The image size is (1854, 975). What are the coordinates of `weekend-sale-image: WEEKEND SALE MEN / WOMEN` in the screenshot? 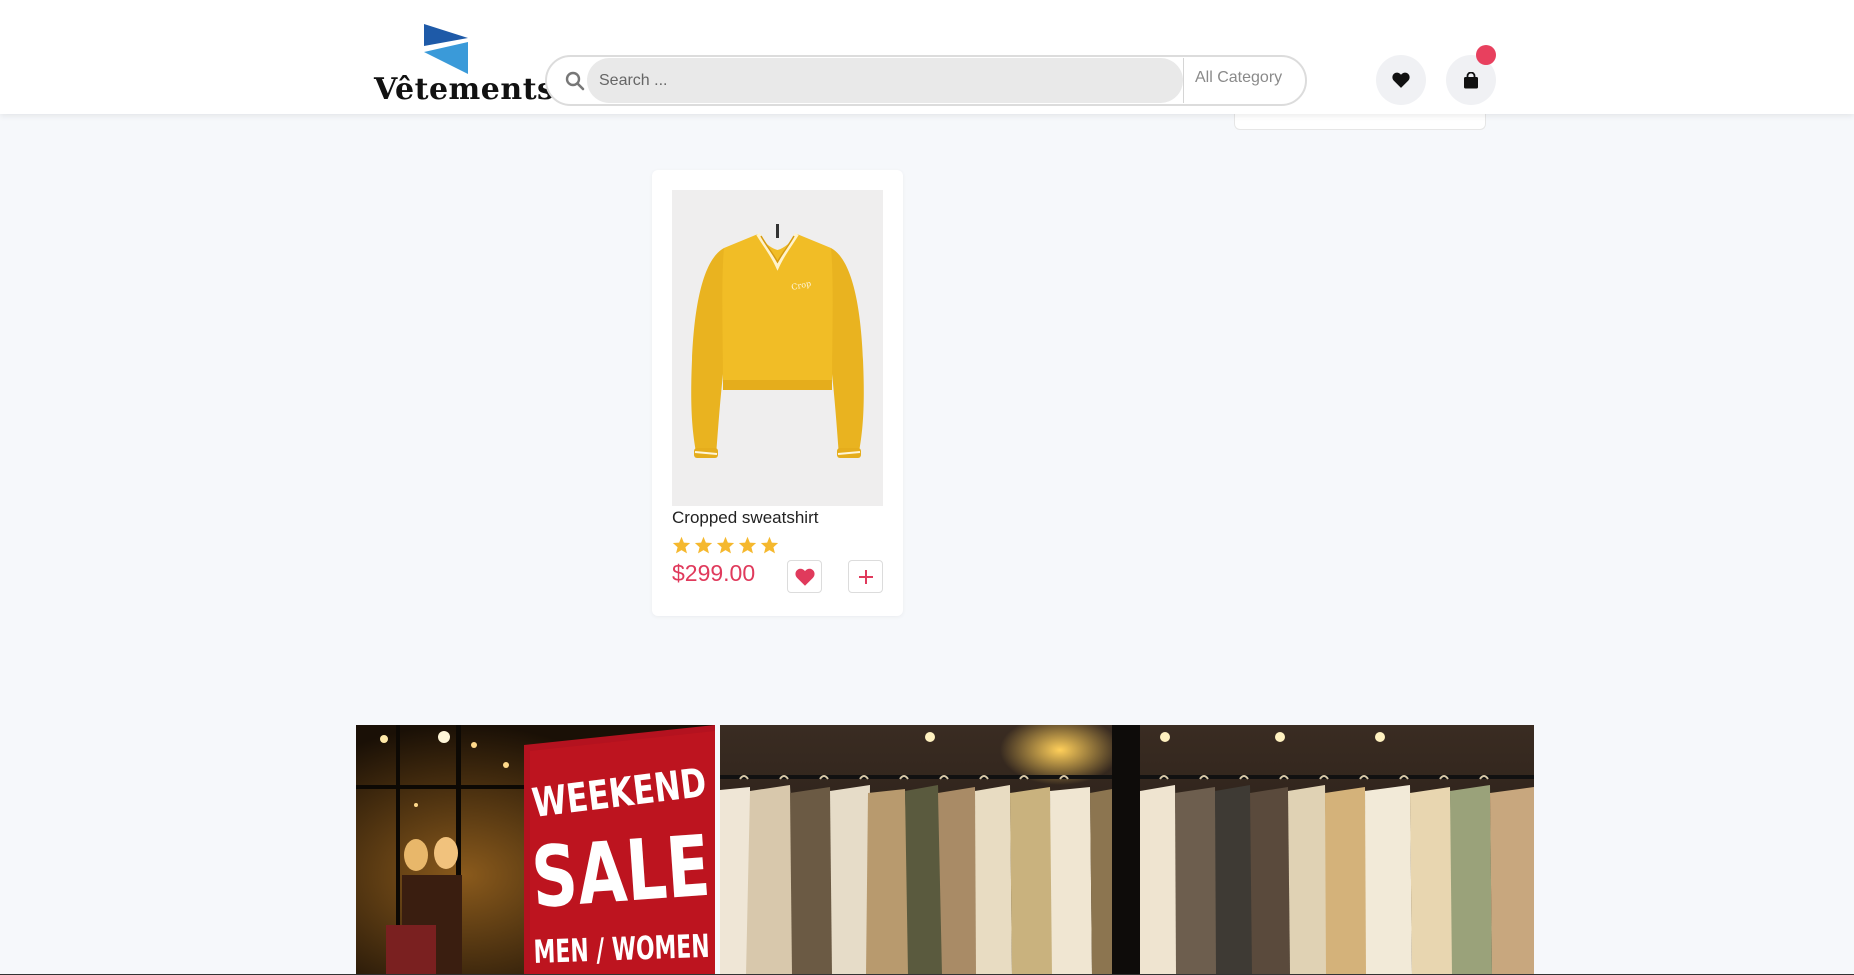 It's located at (535, 850).